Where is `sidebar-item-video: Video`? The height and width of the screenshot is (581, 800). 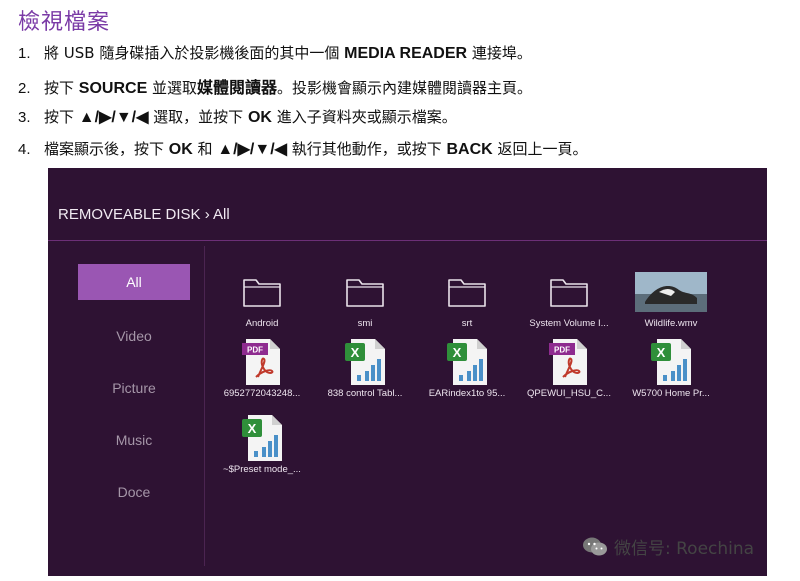 sidebar-item-video: Video is located at coordinates (134, 336).